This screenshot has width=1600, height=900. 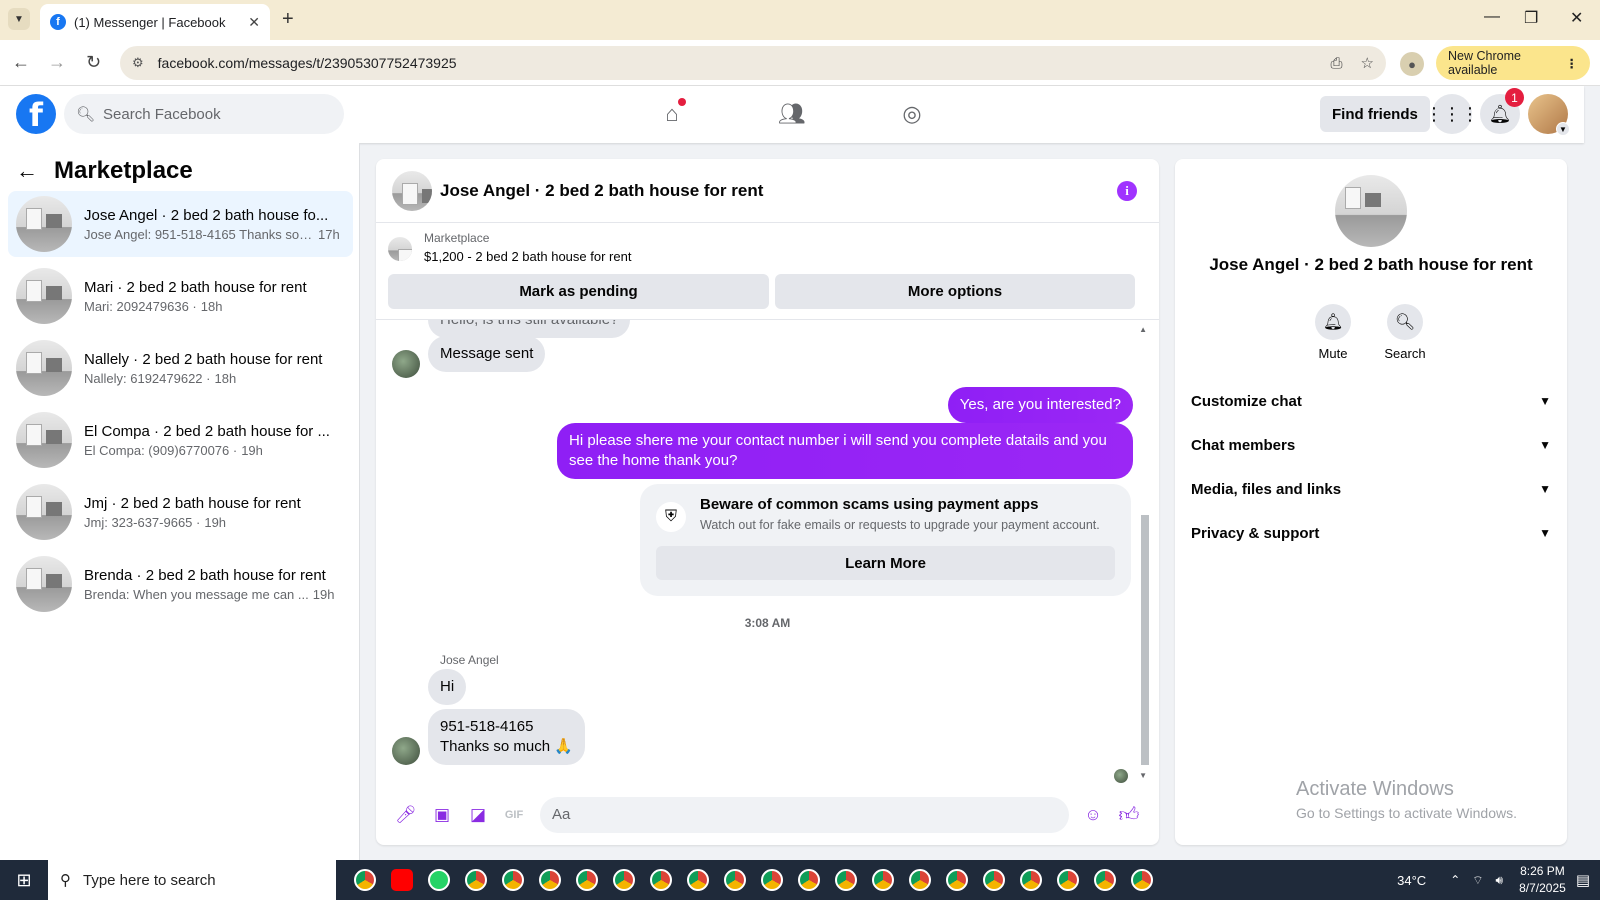 What do you see at coordinates (506, 737) in the screenshot?
I see `message-bubble-incoming: 951-518-4165 Thanks so much 🙏` at bounding box center [506, 737].